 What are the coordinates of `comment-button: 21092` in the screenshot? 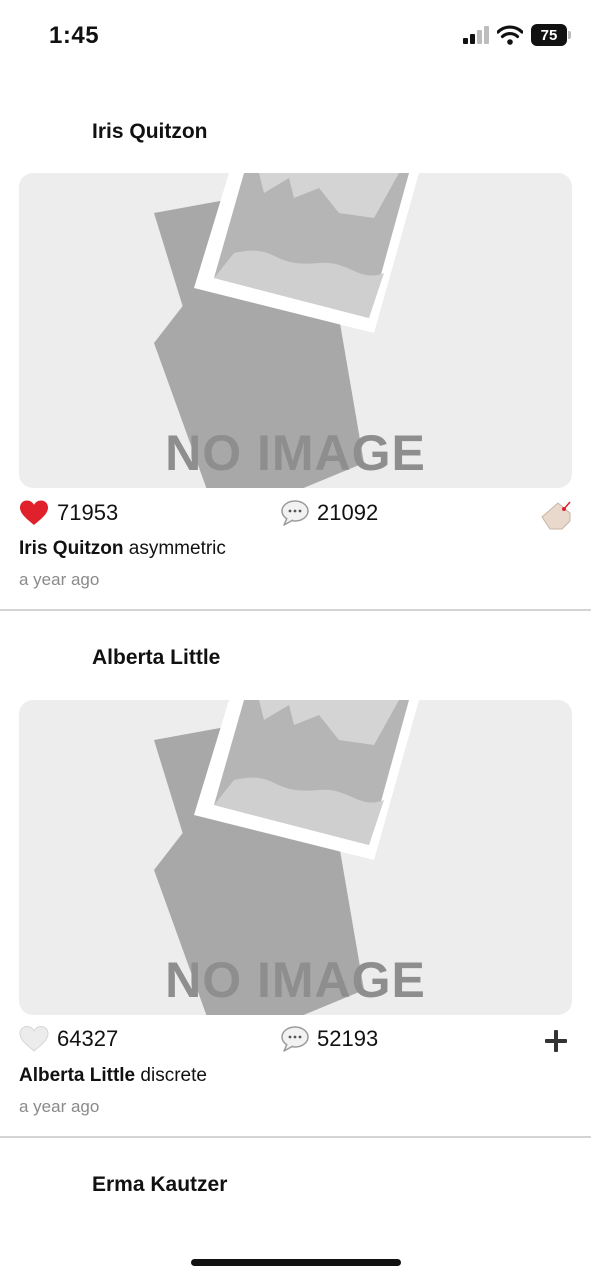 It's located at (329, 513).